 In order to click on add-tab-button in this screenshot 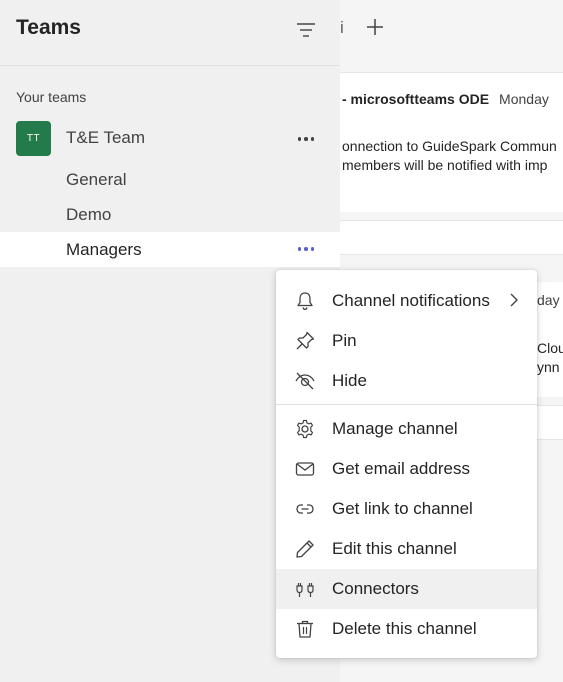, I will do `click(375, 27)`.